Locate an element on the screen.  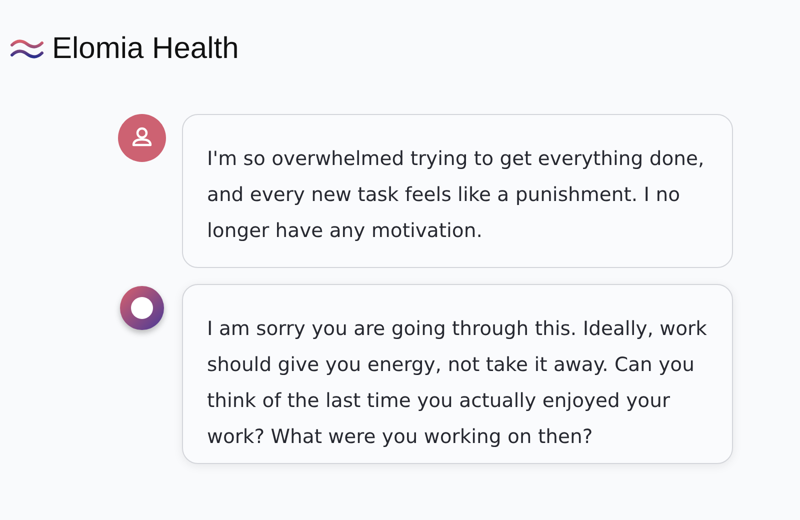
user-avatar-icon is located at coordinates (142, 138).